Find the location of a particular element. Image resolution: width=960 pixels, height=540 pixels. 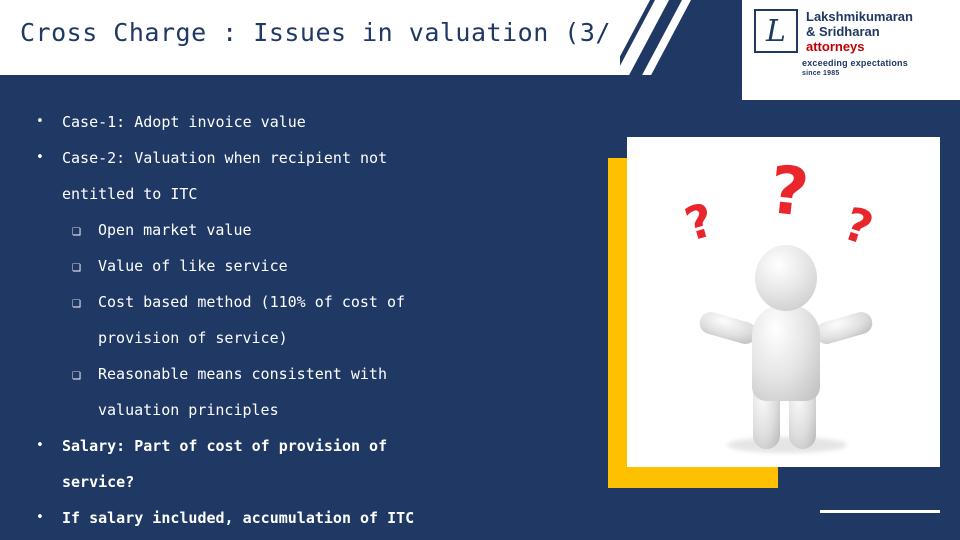

list-item-label: If salary included, accumulation of ITC is located at coordinates (238, 518).